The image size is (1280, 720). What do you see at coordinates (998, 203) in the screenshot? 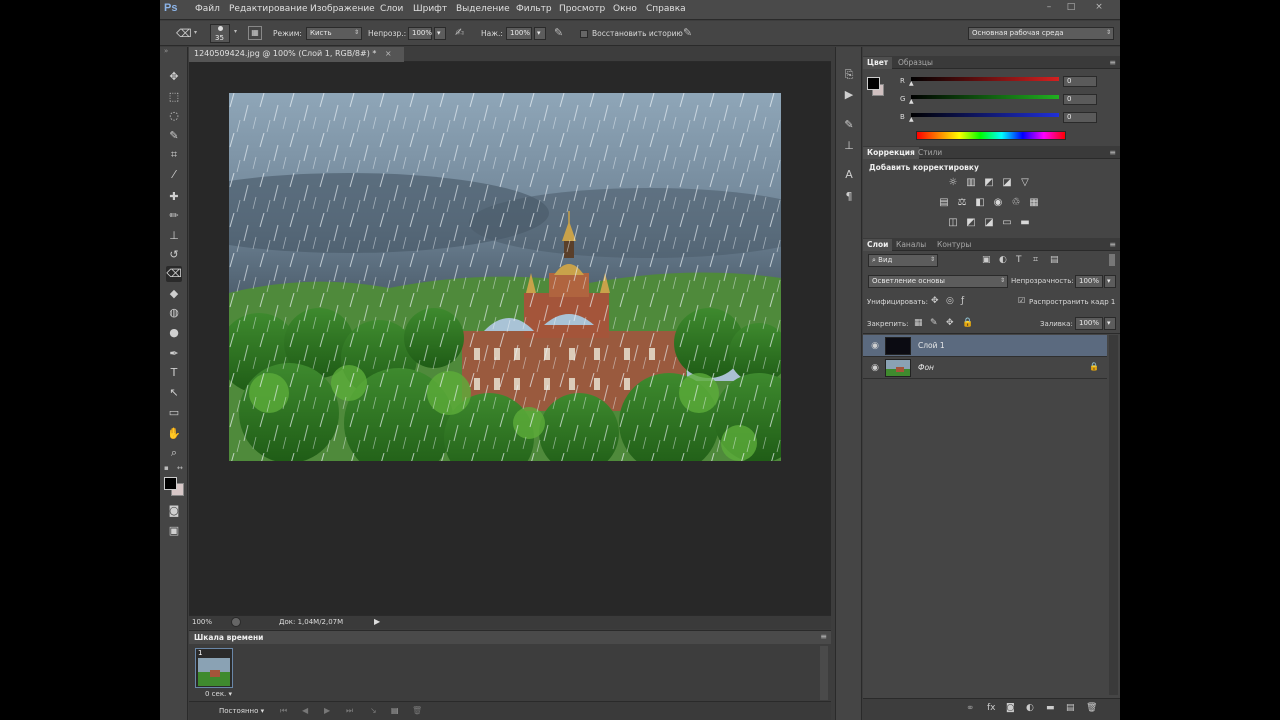
I see `photo-filter-icon: ◉` at bounding box center [998, 203].